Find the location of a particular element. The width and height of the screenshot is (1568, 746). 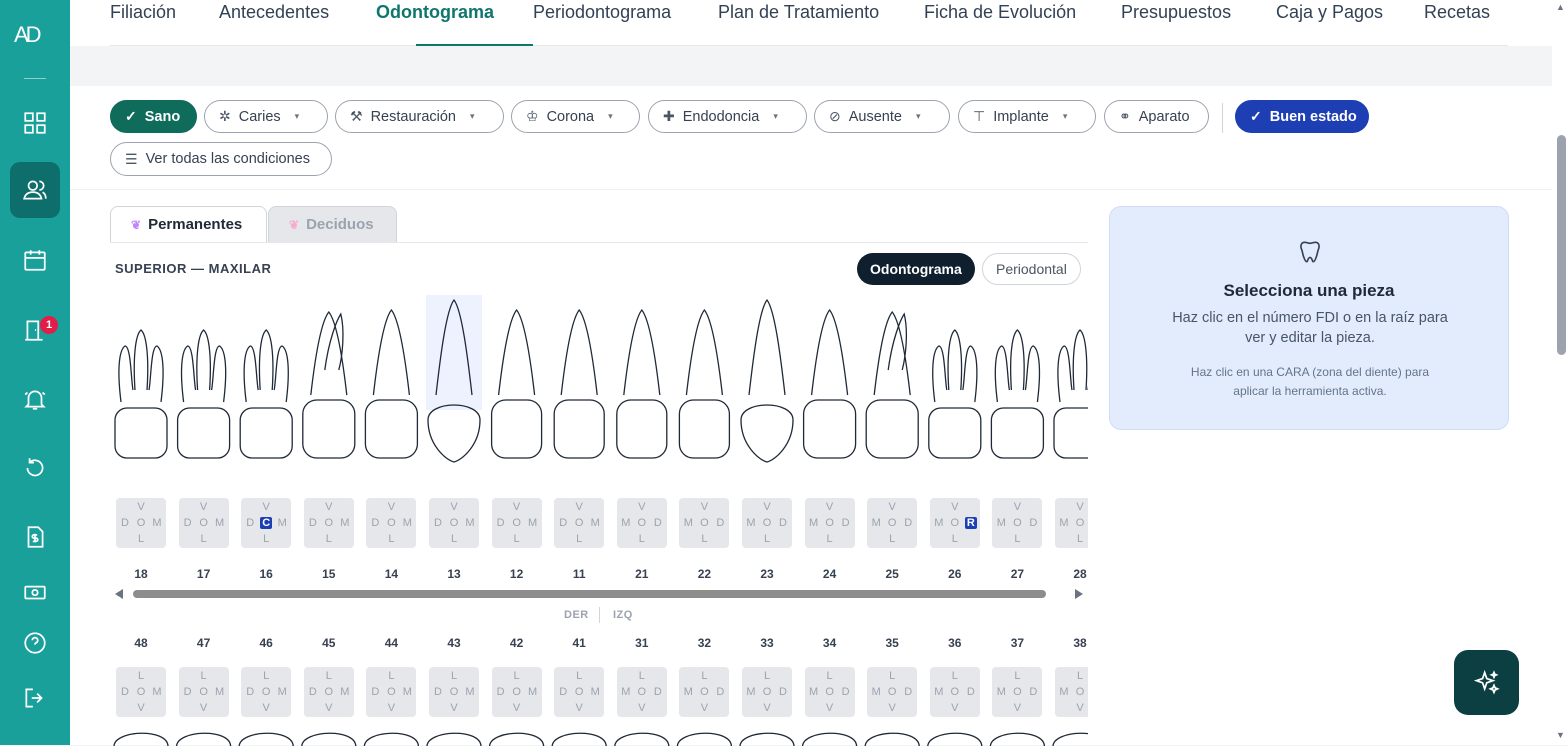

dashboard-icon is located at coordinates (35, 123).